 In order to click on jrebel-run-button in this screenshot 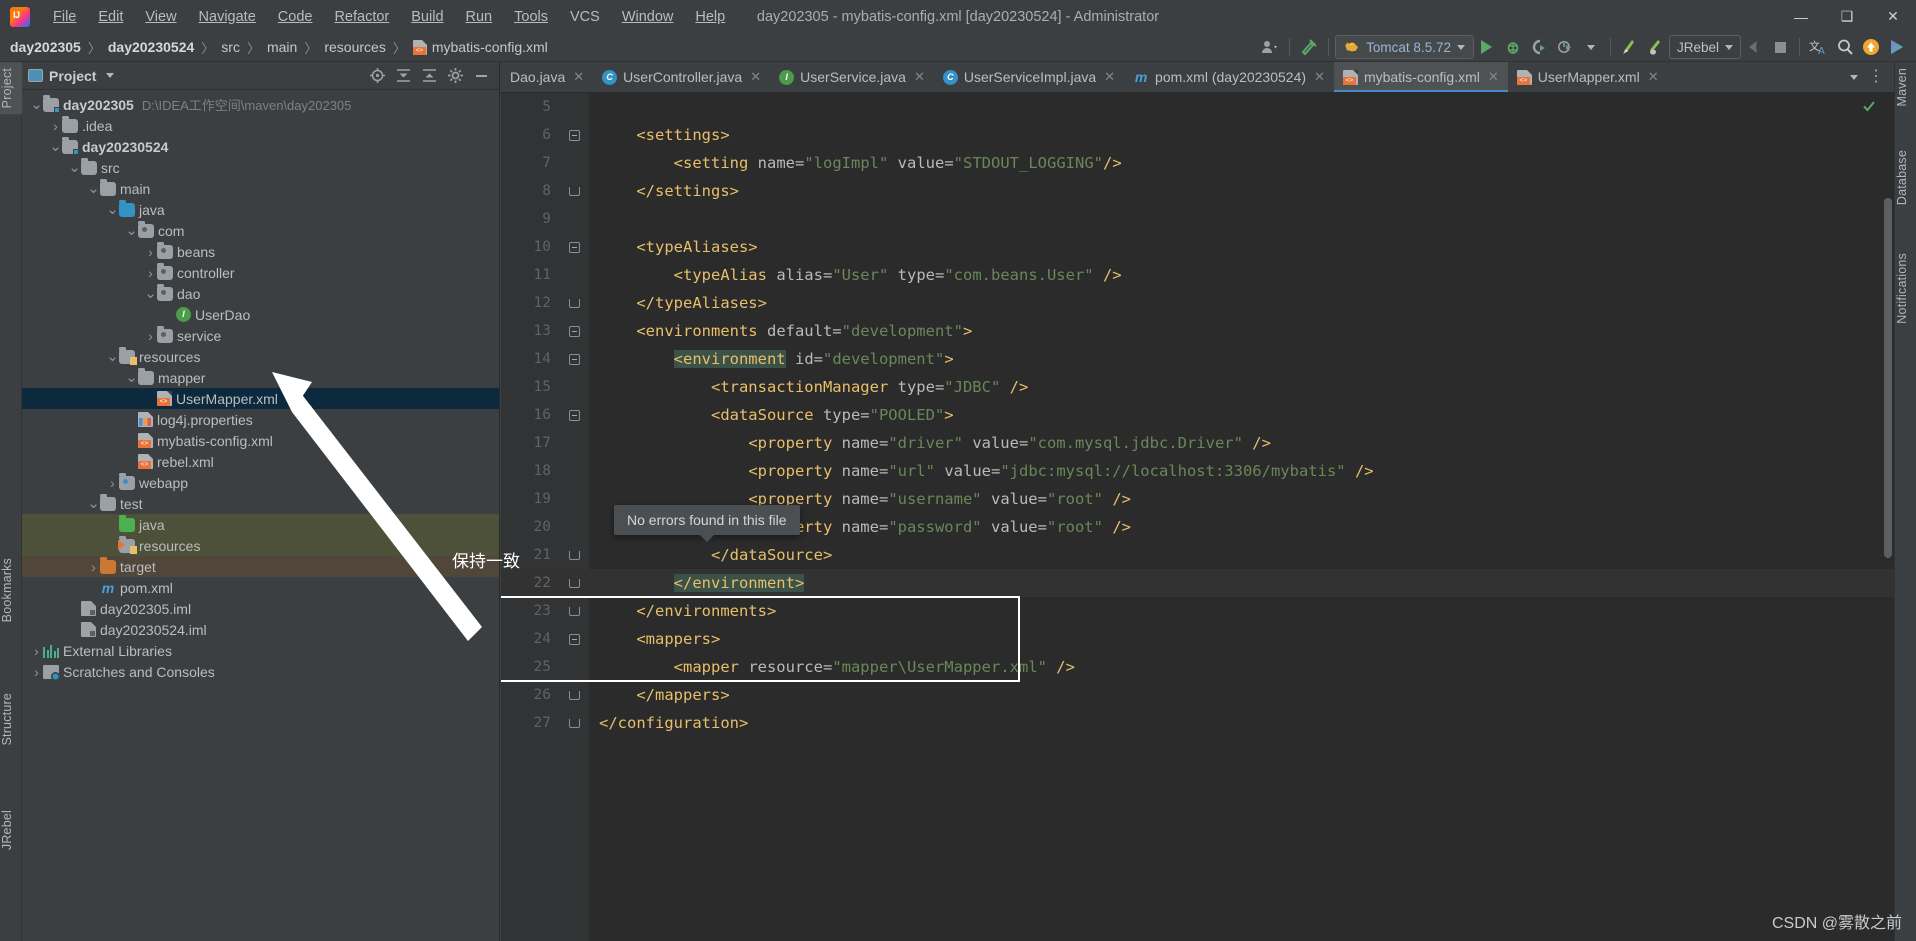, I will do `click(1630, 47)`.